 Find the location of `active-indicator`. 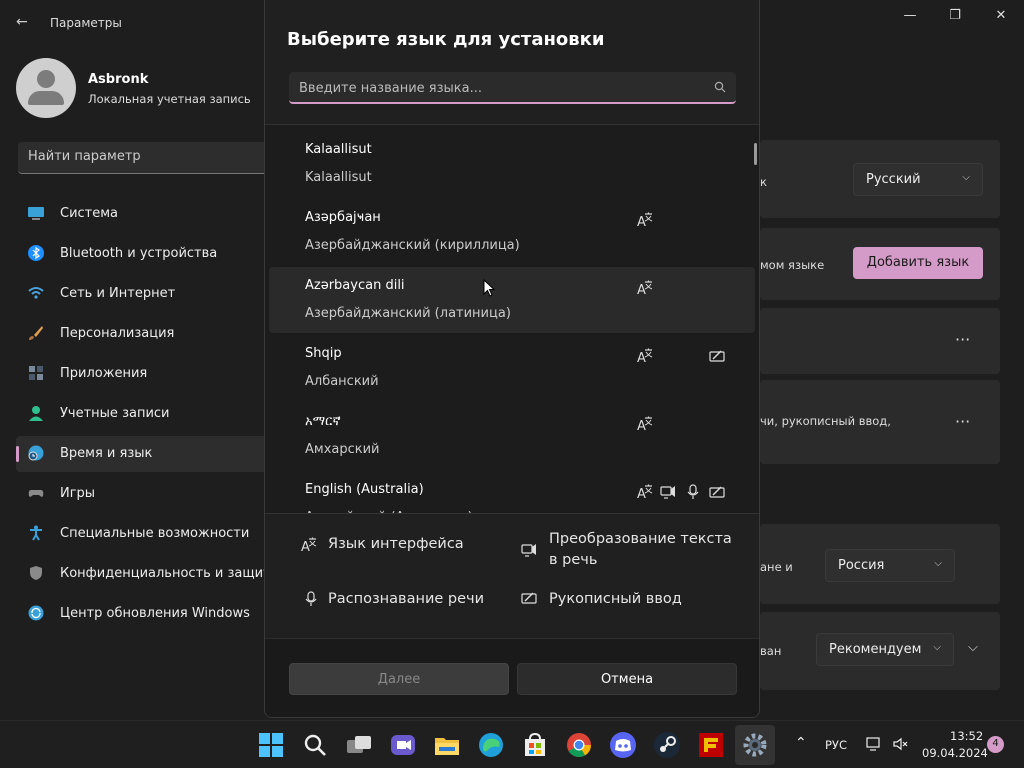

active-indicator is located at coordinates (17, 454).